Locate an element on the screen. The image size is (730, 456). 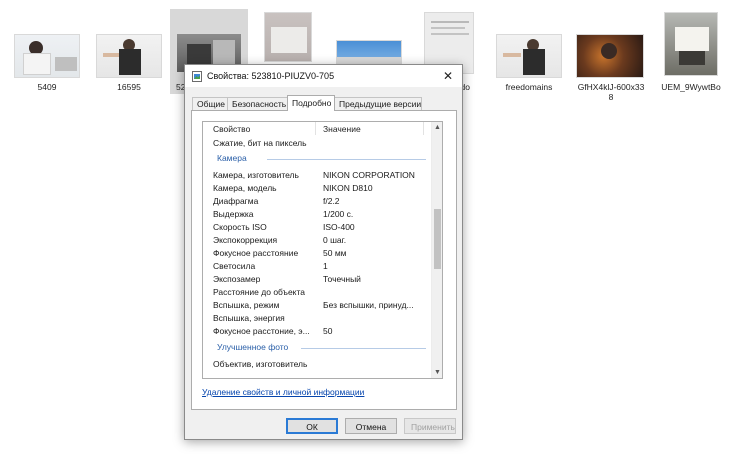
file-name: GfHX4klJ-600x33 8 is located at coordinates (611, 92).